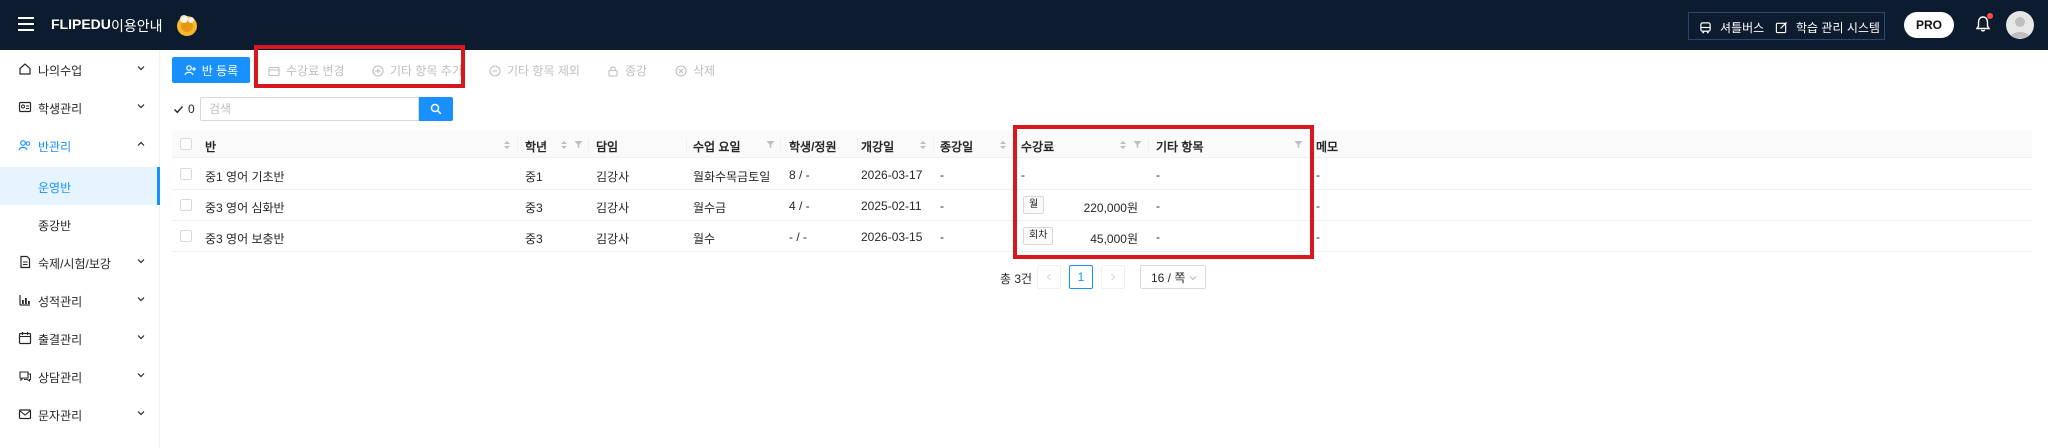 The height and width of the screenshot is (448, 2048). Describe the element at coordinates (24, 300) in the screenshot. I see `bar-chart-icon` at that location.